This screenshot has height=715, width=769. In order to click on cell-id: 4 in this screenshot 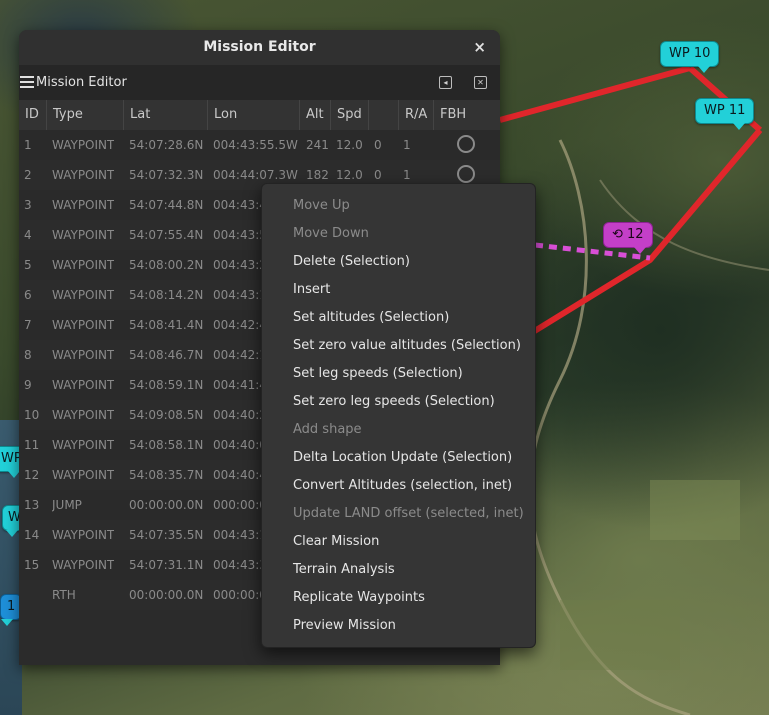, I will do `click(28, 235)`.